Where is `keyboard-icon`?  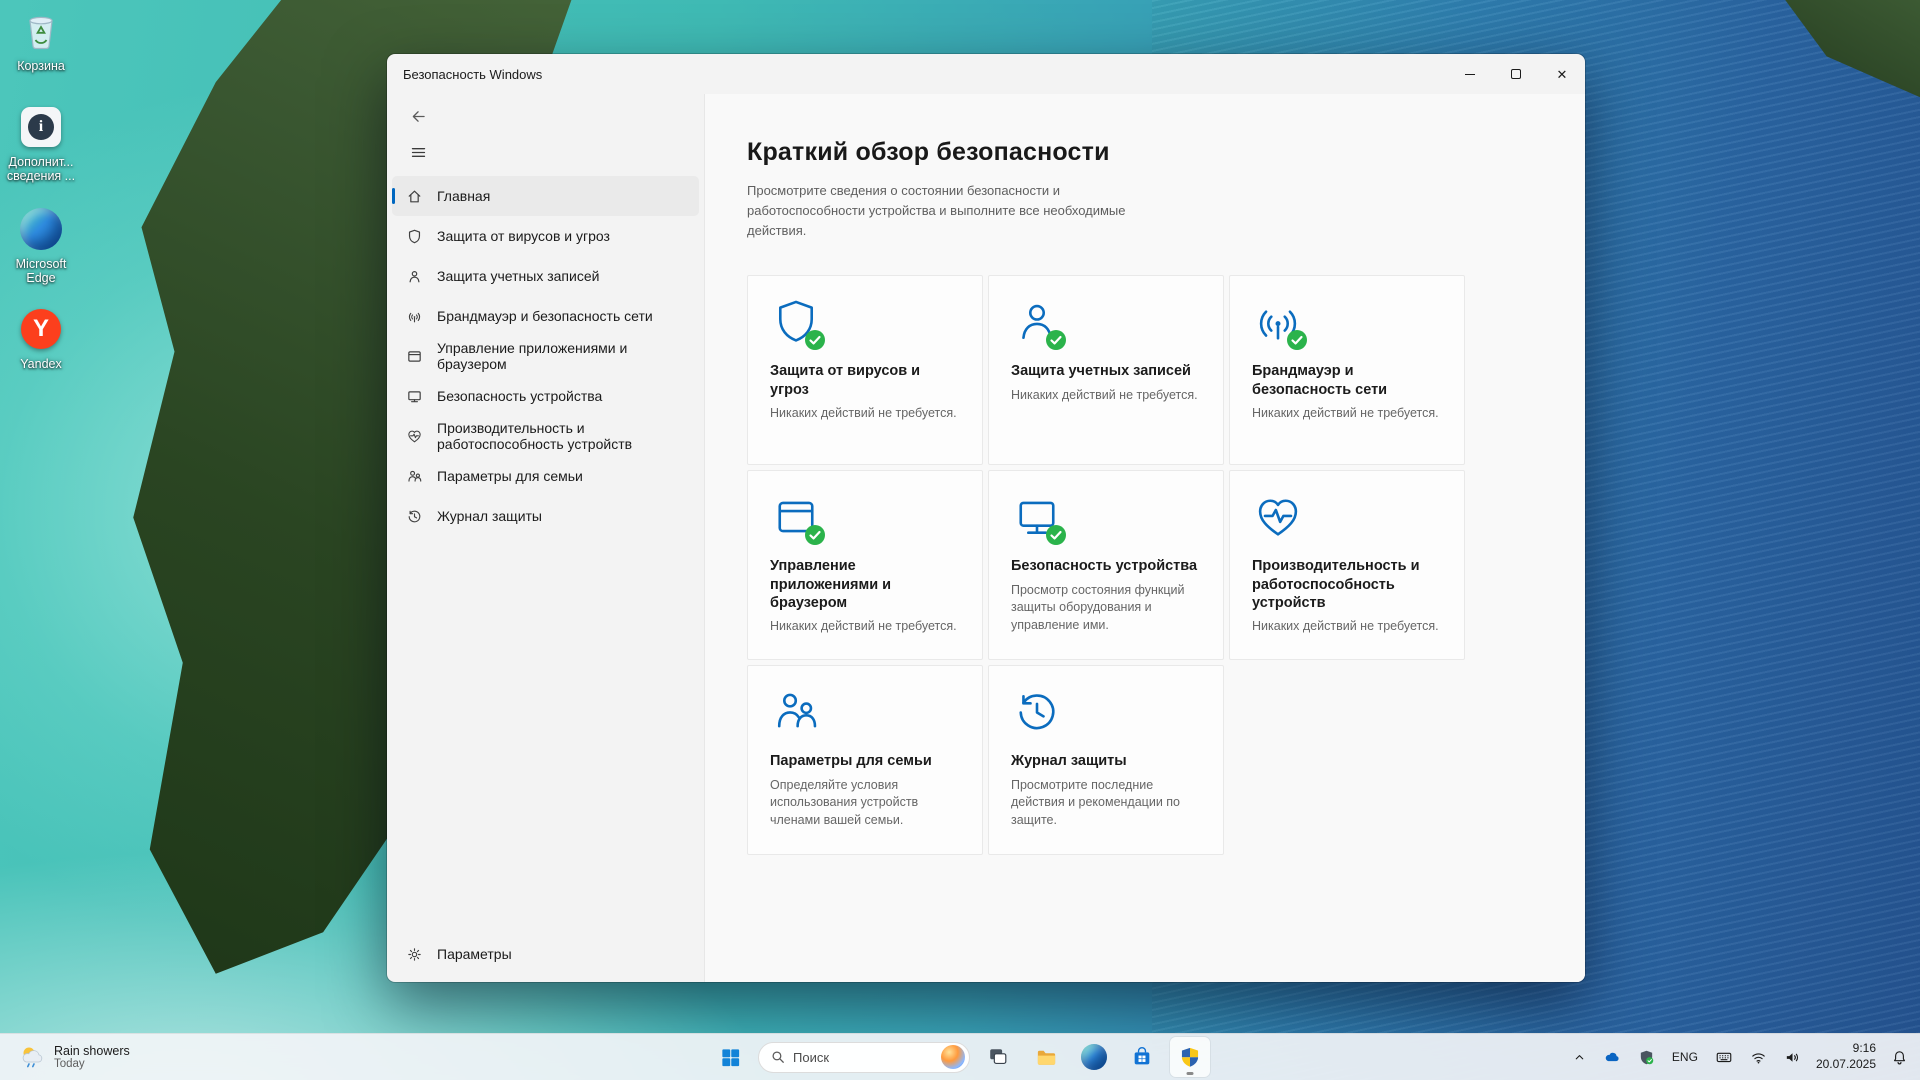
keyboard-icon is located at coordinates (1724, 1057).